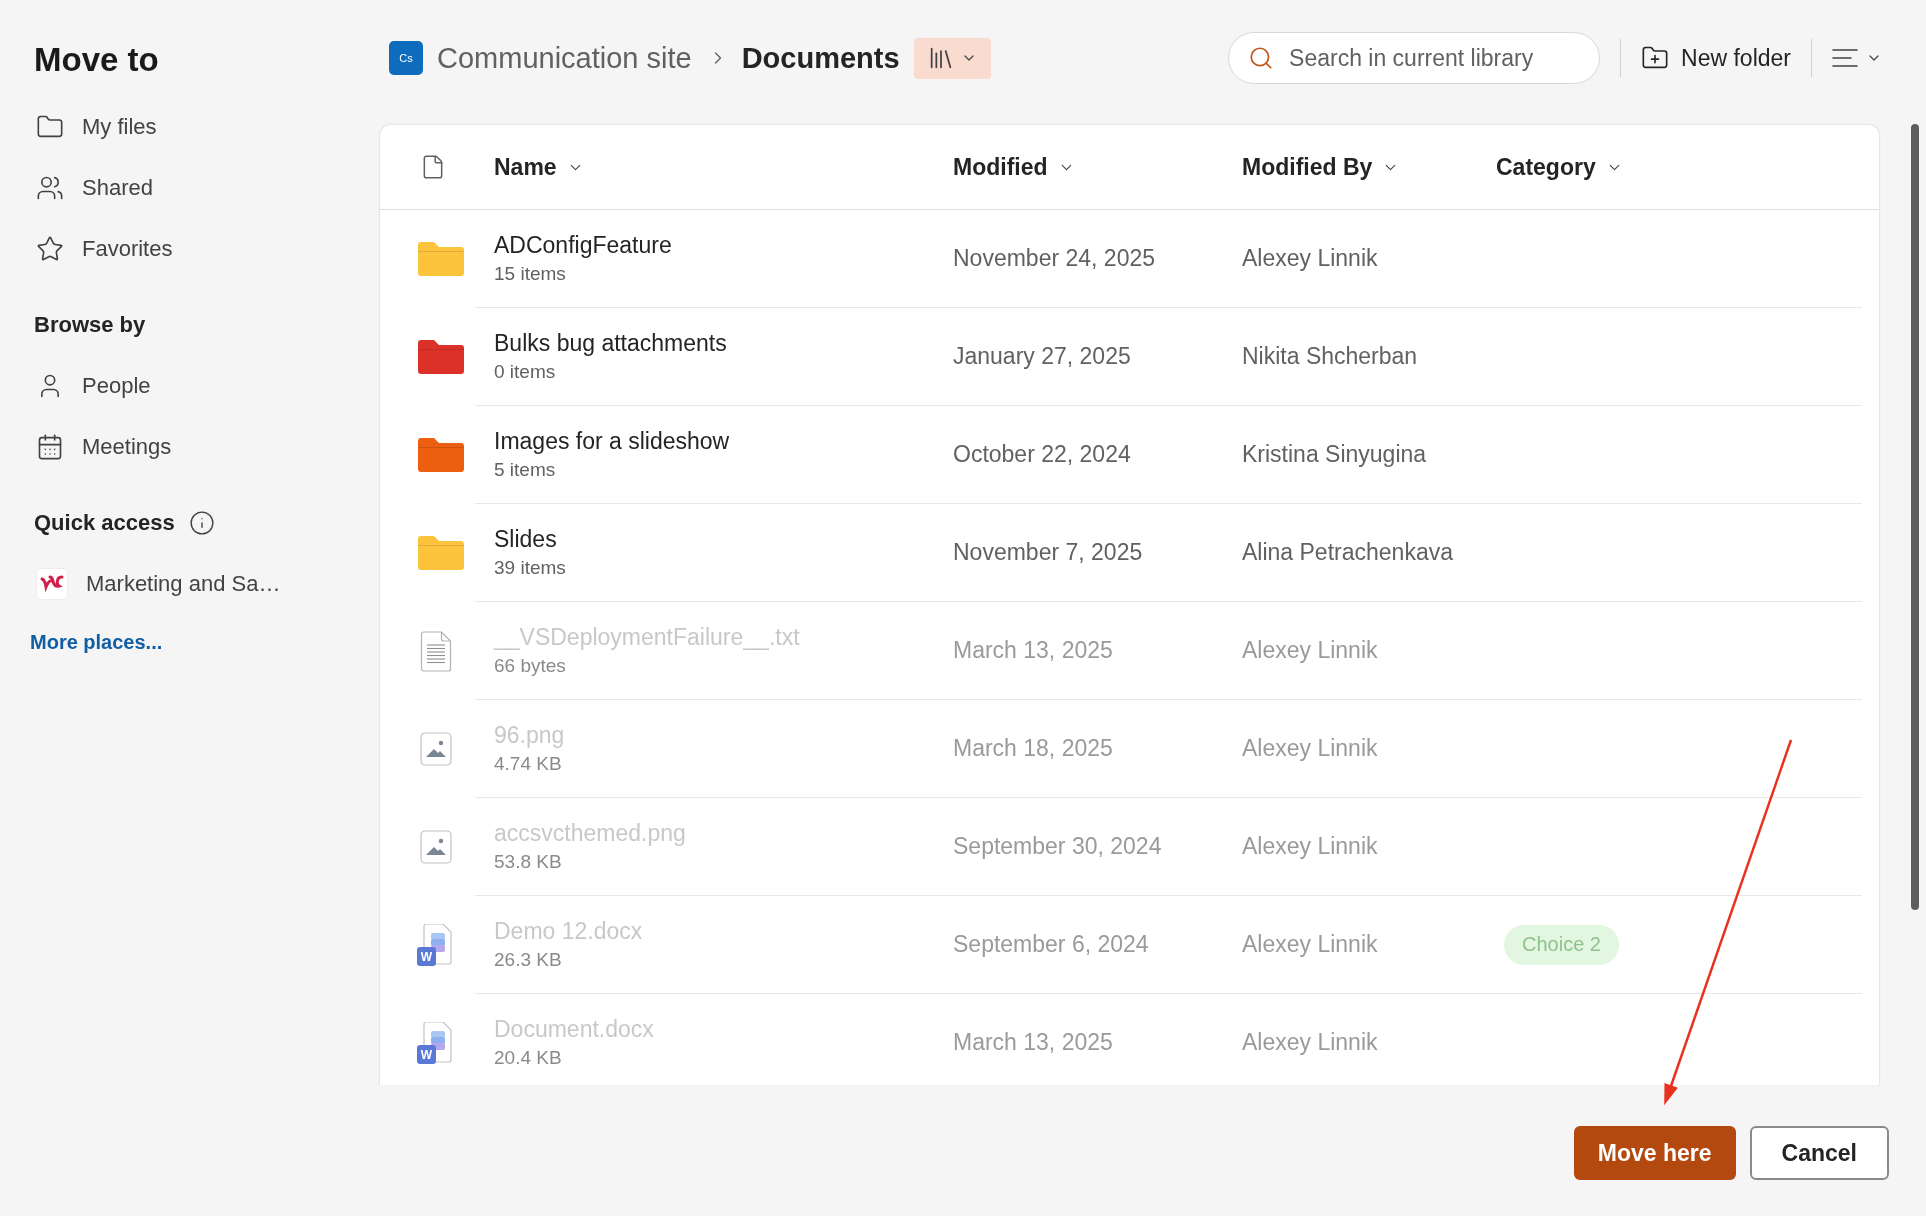 The image size is (1926, 1216). I want to click on section-heading: Browse by, so click(90, 325).